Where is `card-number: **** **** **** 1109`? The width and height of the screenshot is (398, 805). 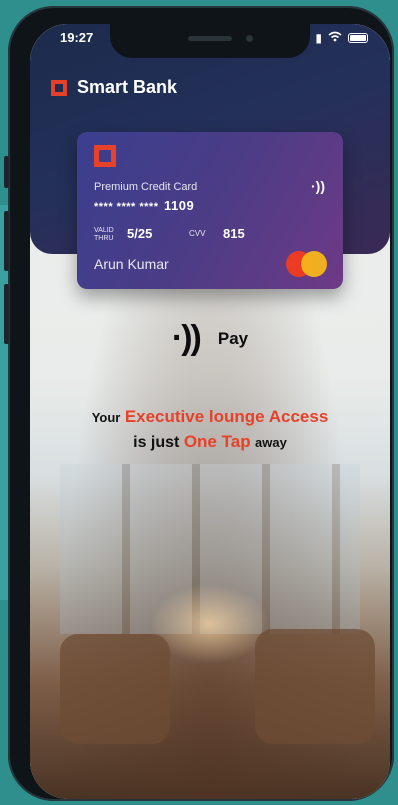
card-number: **** **** **** 1109 is located at coordinates (144, 205).